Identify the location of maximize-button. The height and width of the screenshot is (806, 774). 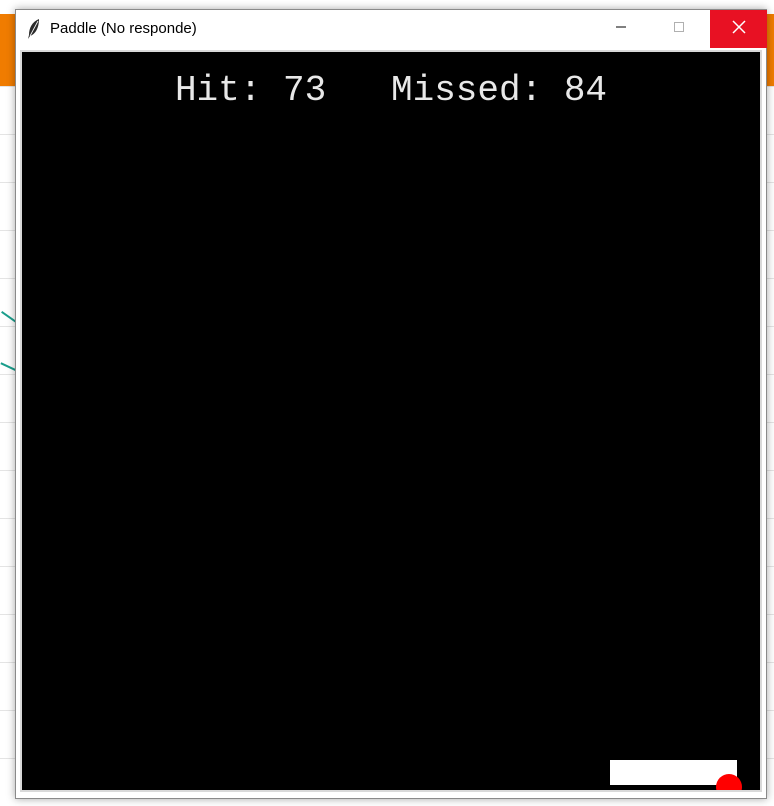
(679, 29).